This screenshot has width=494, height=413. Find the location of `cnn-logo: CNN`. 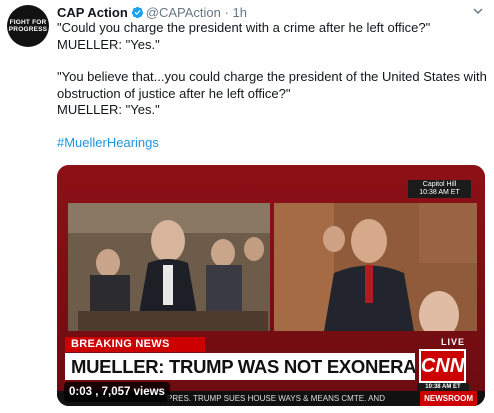

cnn-logo: CNN is located at coordinates (442, 366).